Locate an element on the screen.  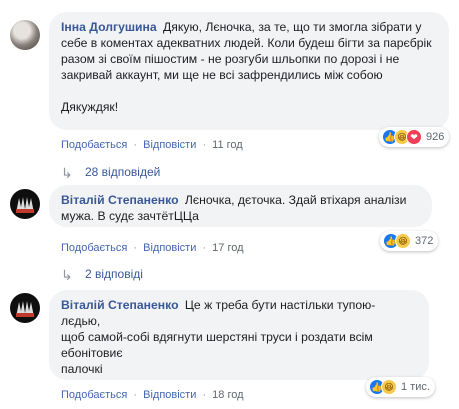
view-replies-link: ↳ 2 відповіді is located at coordinates (102, 275).